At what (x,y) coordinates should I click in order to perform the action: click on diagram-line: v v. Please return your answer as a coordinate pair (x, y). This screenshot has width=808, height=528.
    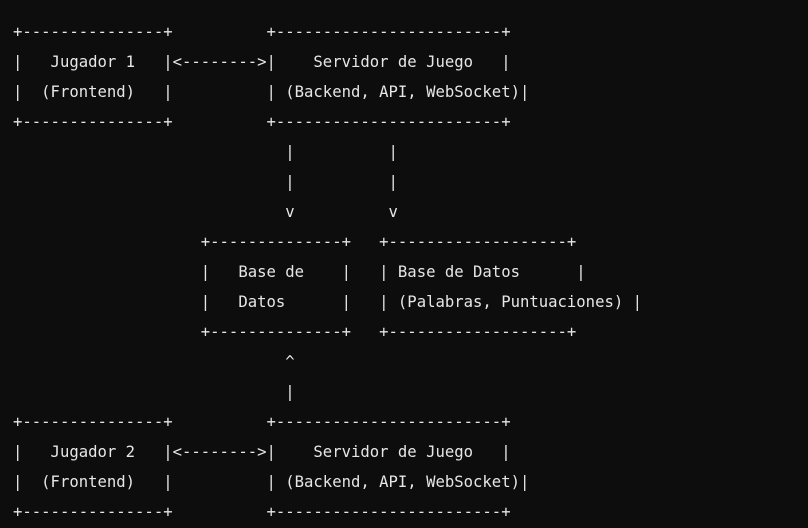
    Looking at the image, I should click on (205, 212).